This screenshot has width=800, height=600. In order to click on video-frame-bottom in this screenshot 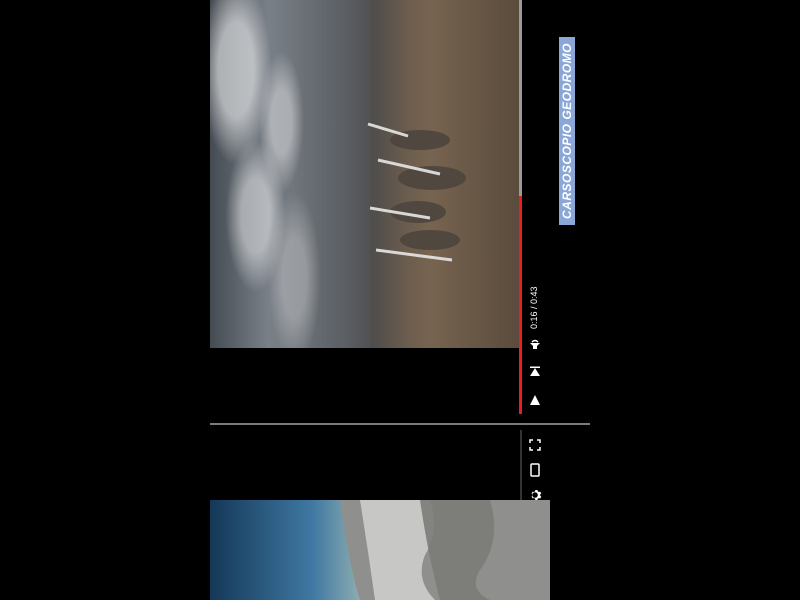, I will do `click(380, 550)`.